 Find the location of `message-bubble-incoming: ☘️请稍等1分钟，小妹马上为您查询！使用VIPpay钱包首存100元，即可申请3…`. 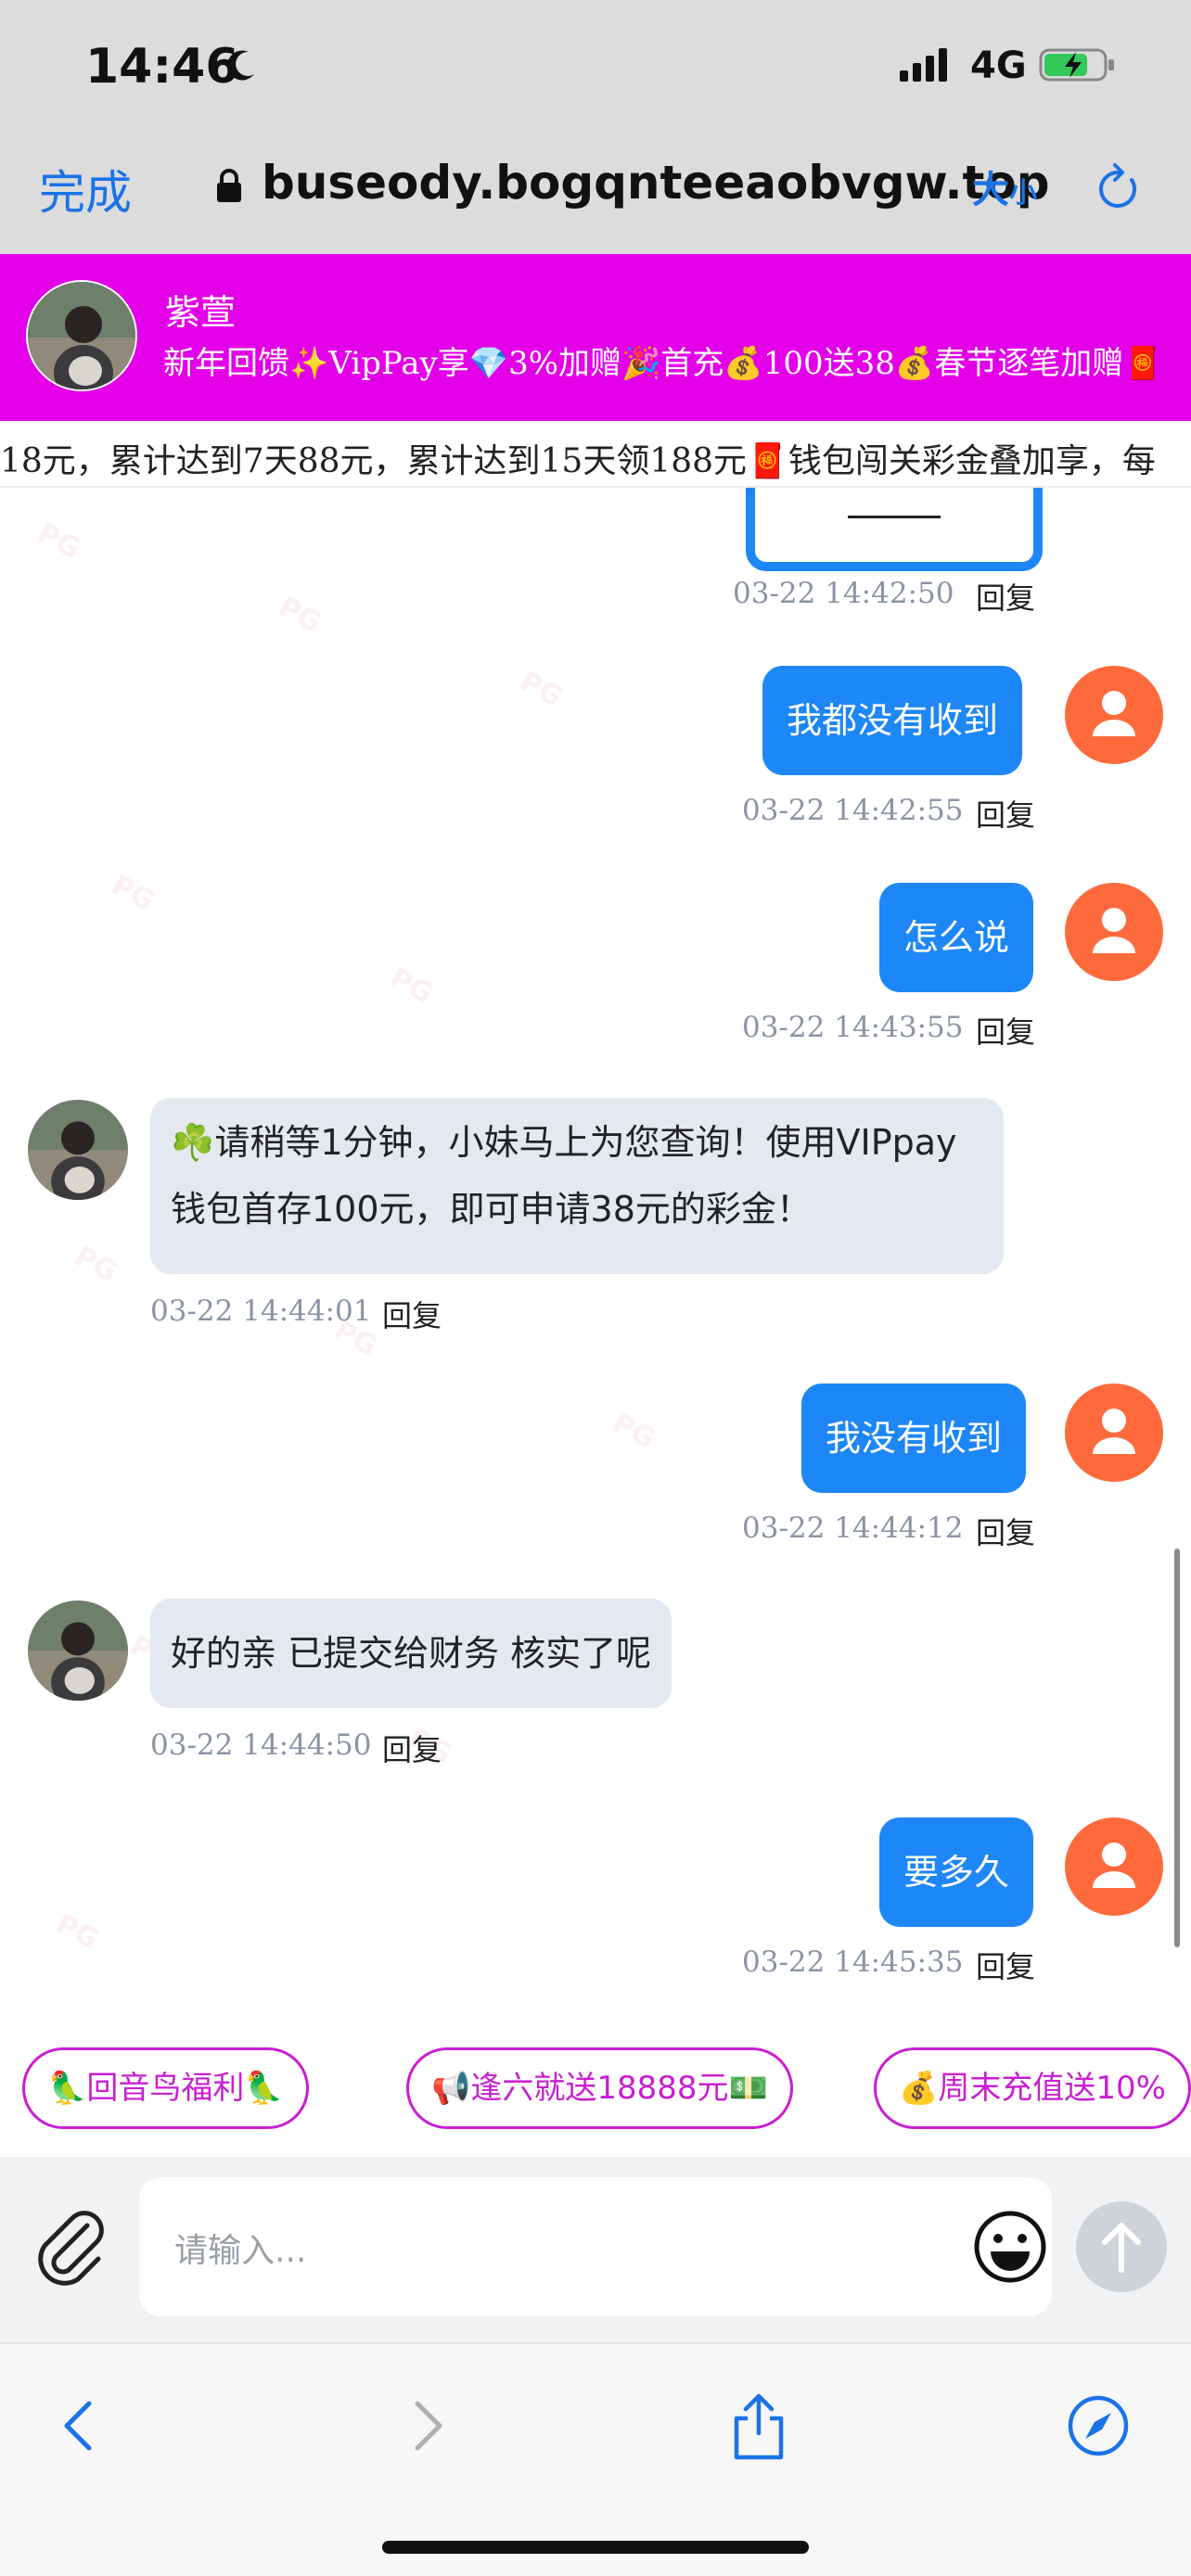

message-bubble-incoming: ☘️请稍等1分钟，小妹马上为您查询！使用VIPpay钱包首存100元，即可申请3… is located at coordinates (577, 1186).